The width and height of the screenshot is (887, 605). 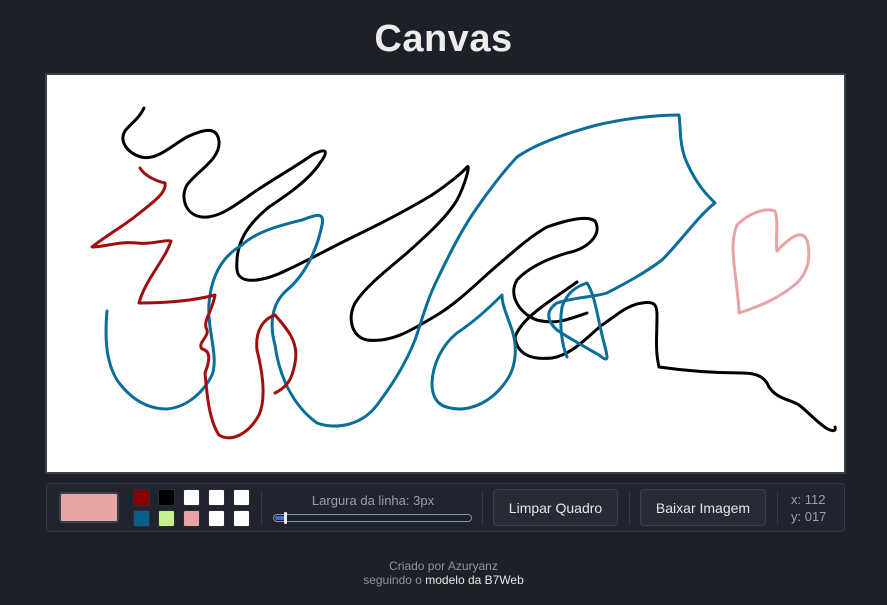 What do you see at coordinates (373, 500) in the screenshot?
I see `line-width-label: Largura da linha: 3px` at bounding box center [373, 500].